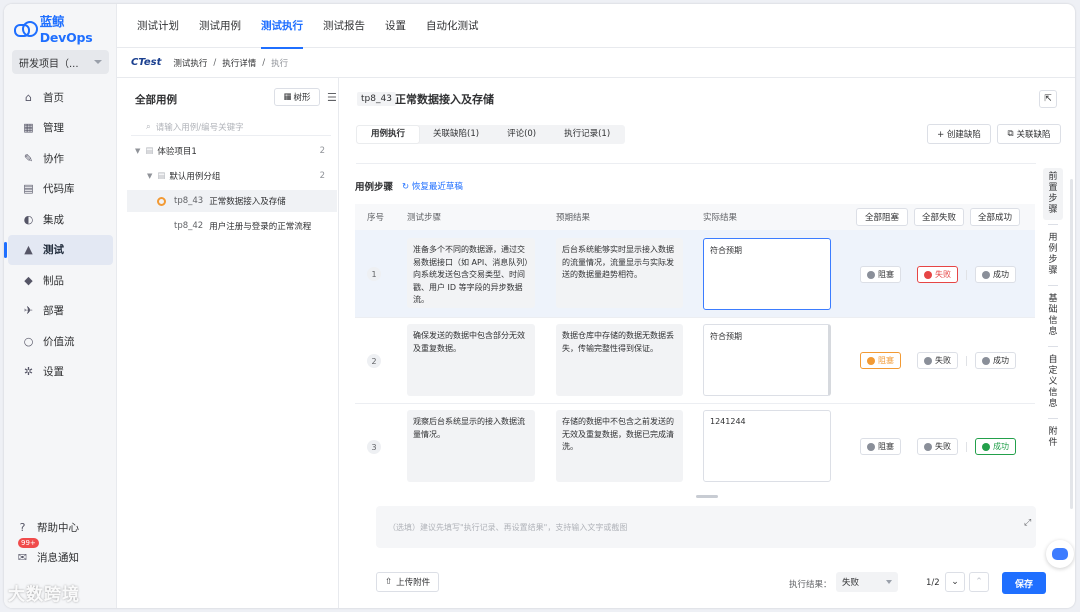  I want to click on tab-comments: 评论(0), so click(521, 134).